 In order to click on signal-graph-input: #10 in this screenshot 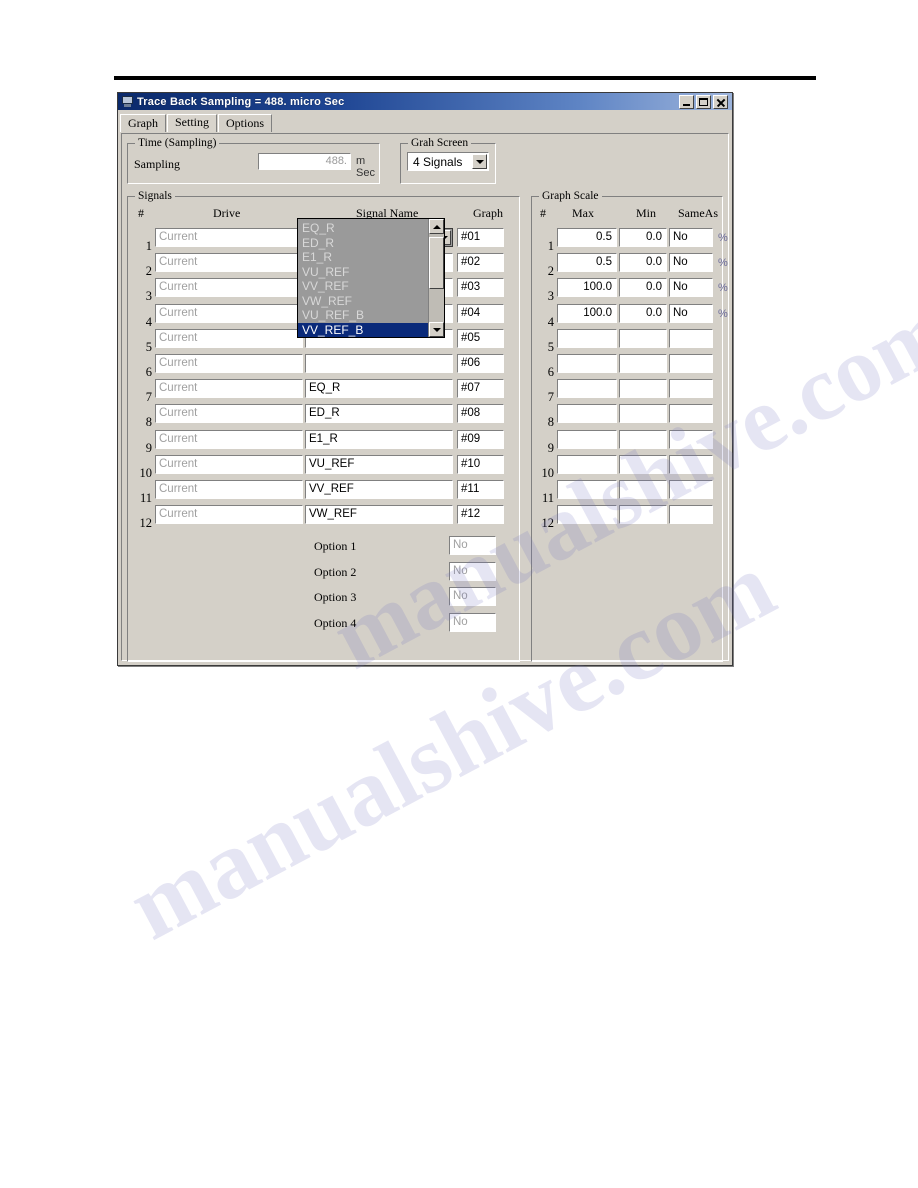, I will do `click(480, 464)`.